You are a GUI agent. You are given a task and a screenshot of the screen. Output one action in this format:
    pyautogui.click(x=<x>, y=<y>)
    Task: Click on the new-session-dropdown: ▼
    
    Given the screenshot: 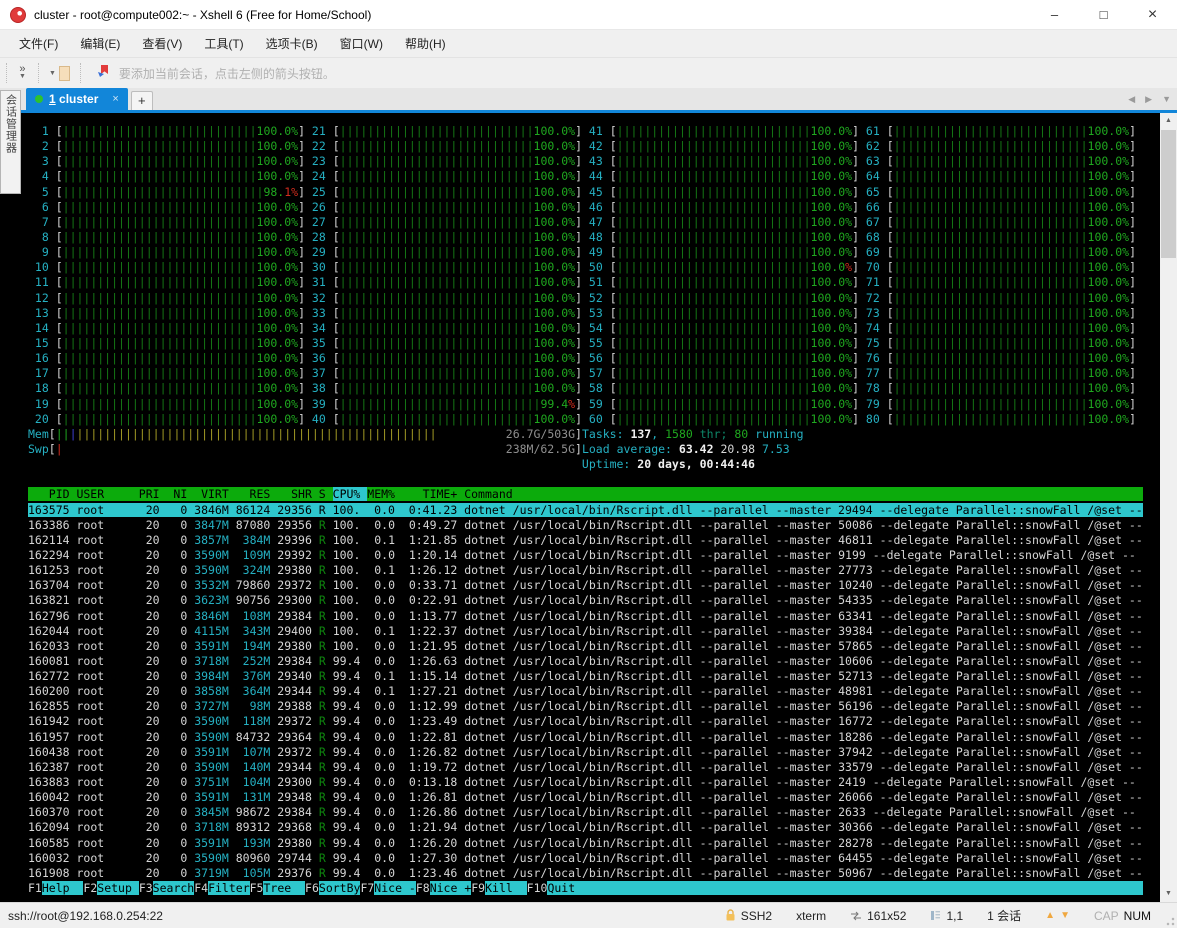 What is the action you would take?
    pyautogui.click(x=59, y=73)
    